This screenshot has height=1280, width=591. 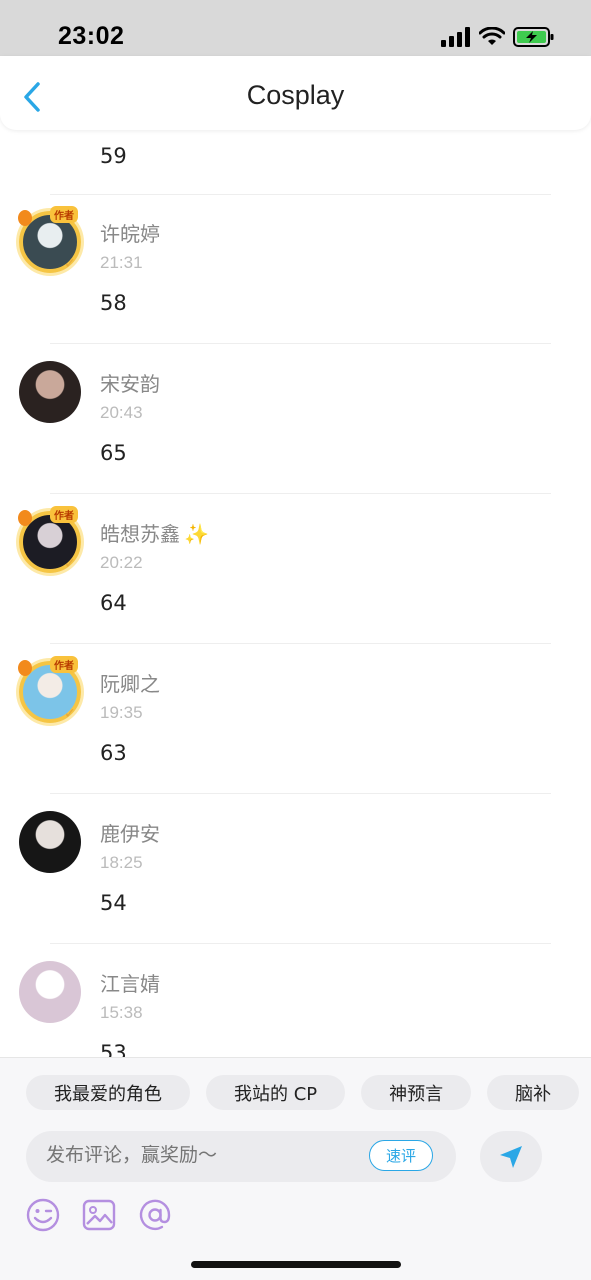 I want to click on comment-item: 鹿伊安 18:25 54, so click(x=295, y=869).